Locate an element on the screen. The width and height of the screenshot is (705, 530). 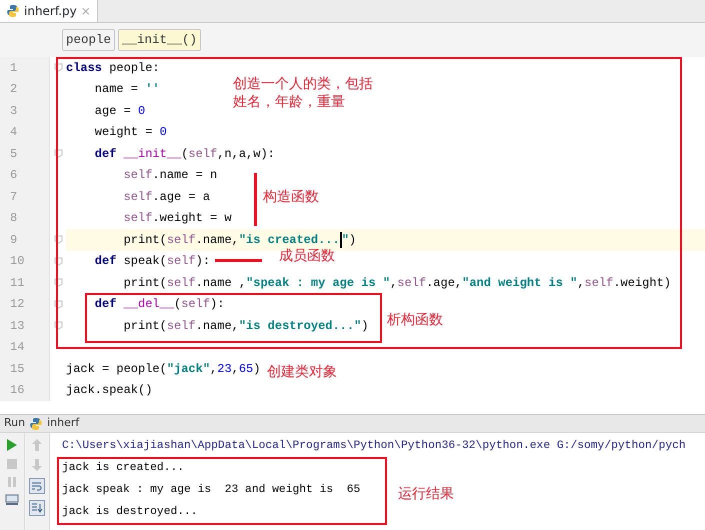
soft-wrap-icon is located at coordinates (37, 486).